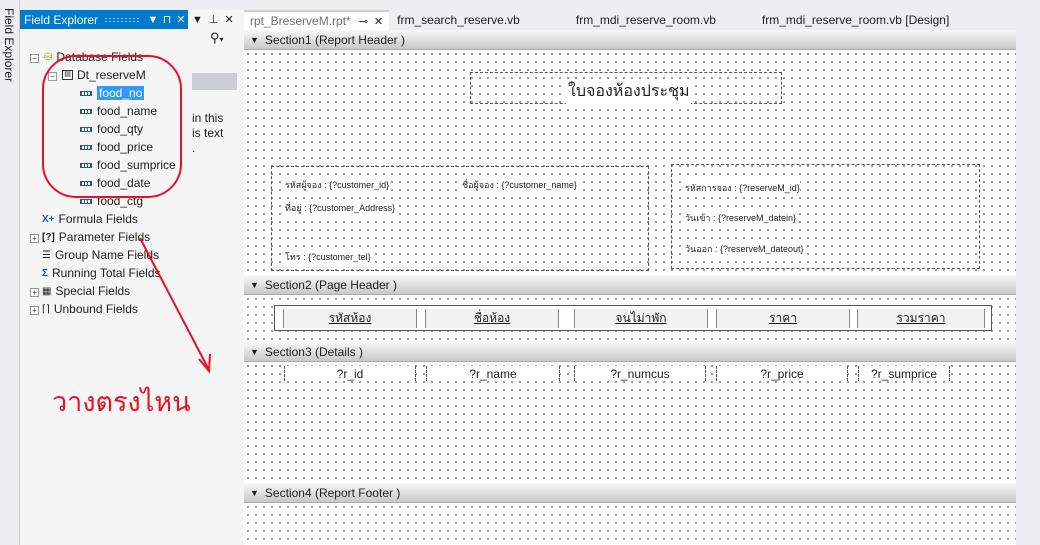 The width and height of the screenshot is (1040, 545). What do you see at coordinates (711, 188) in the screenshot?
I see `field-label: รหัสการจอง :` at bounding box center [711, 188].